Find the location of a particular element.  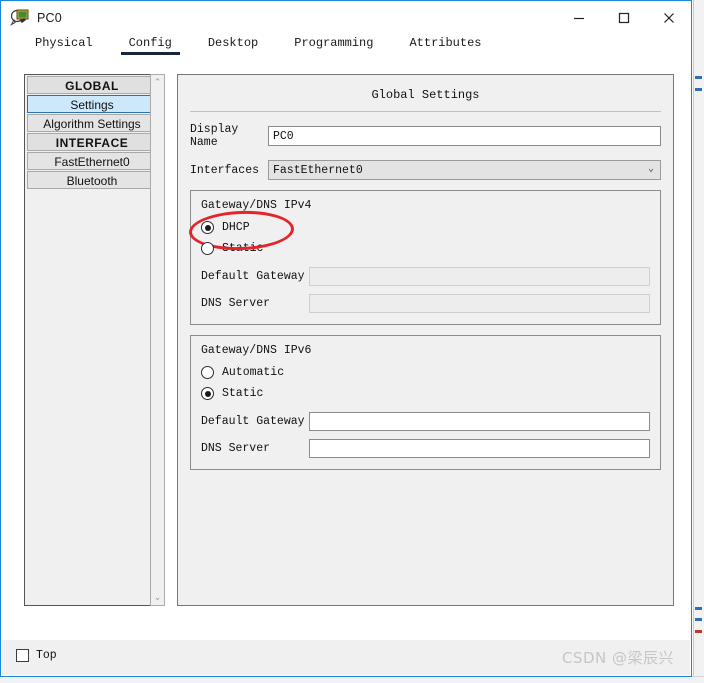

maximize-icon is located at coordinates (623, 17).